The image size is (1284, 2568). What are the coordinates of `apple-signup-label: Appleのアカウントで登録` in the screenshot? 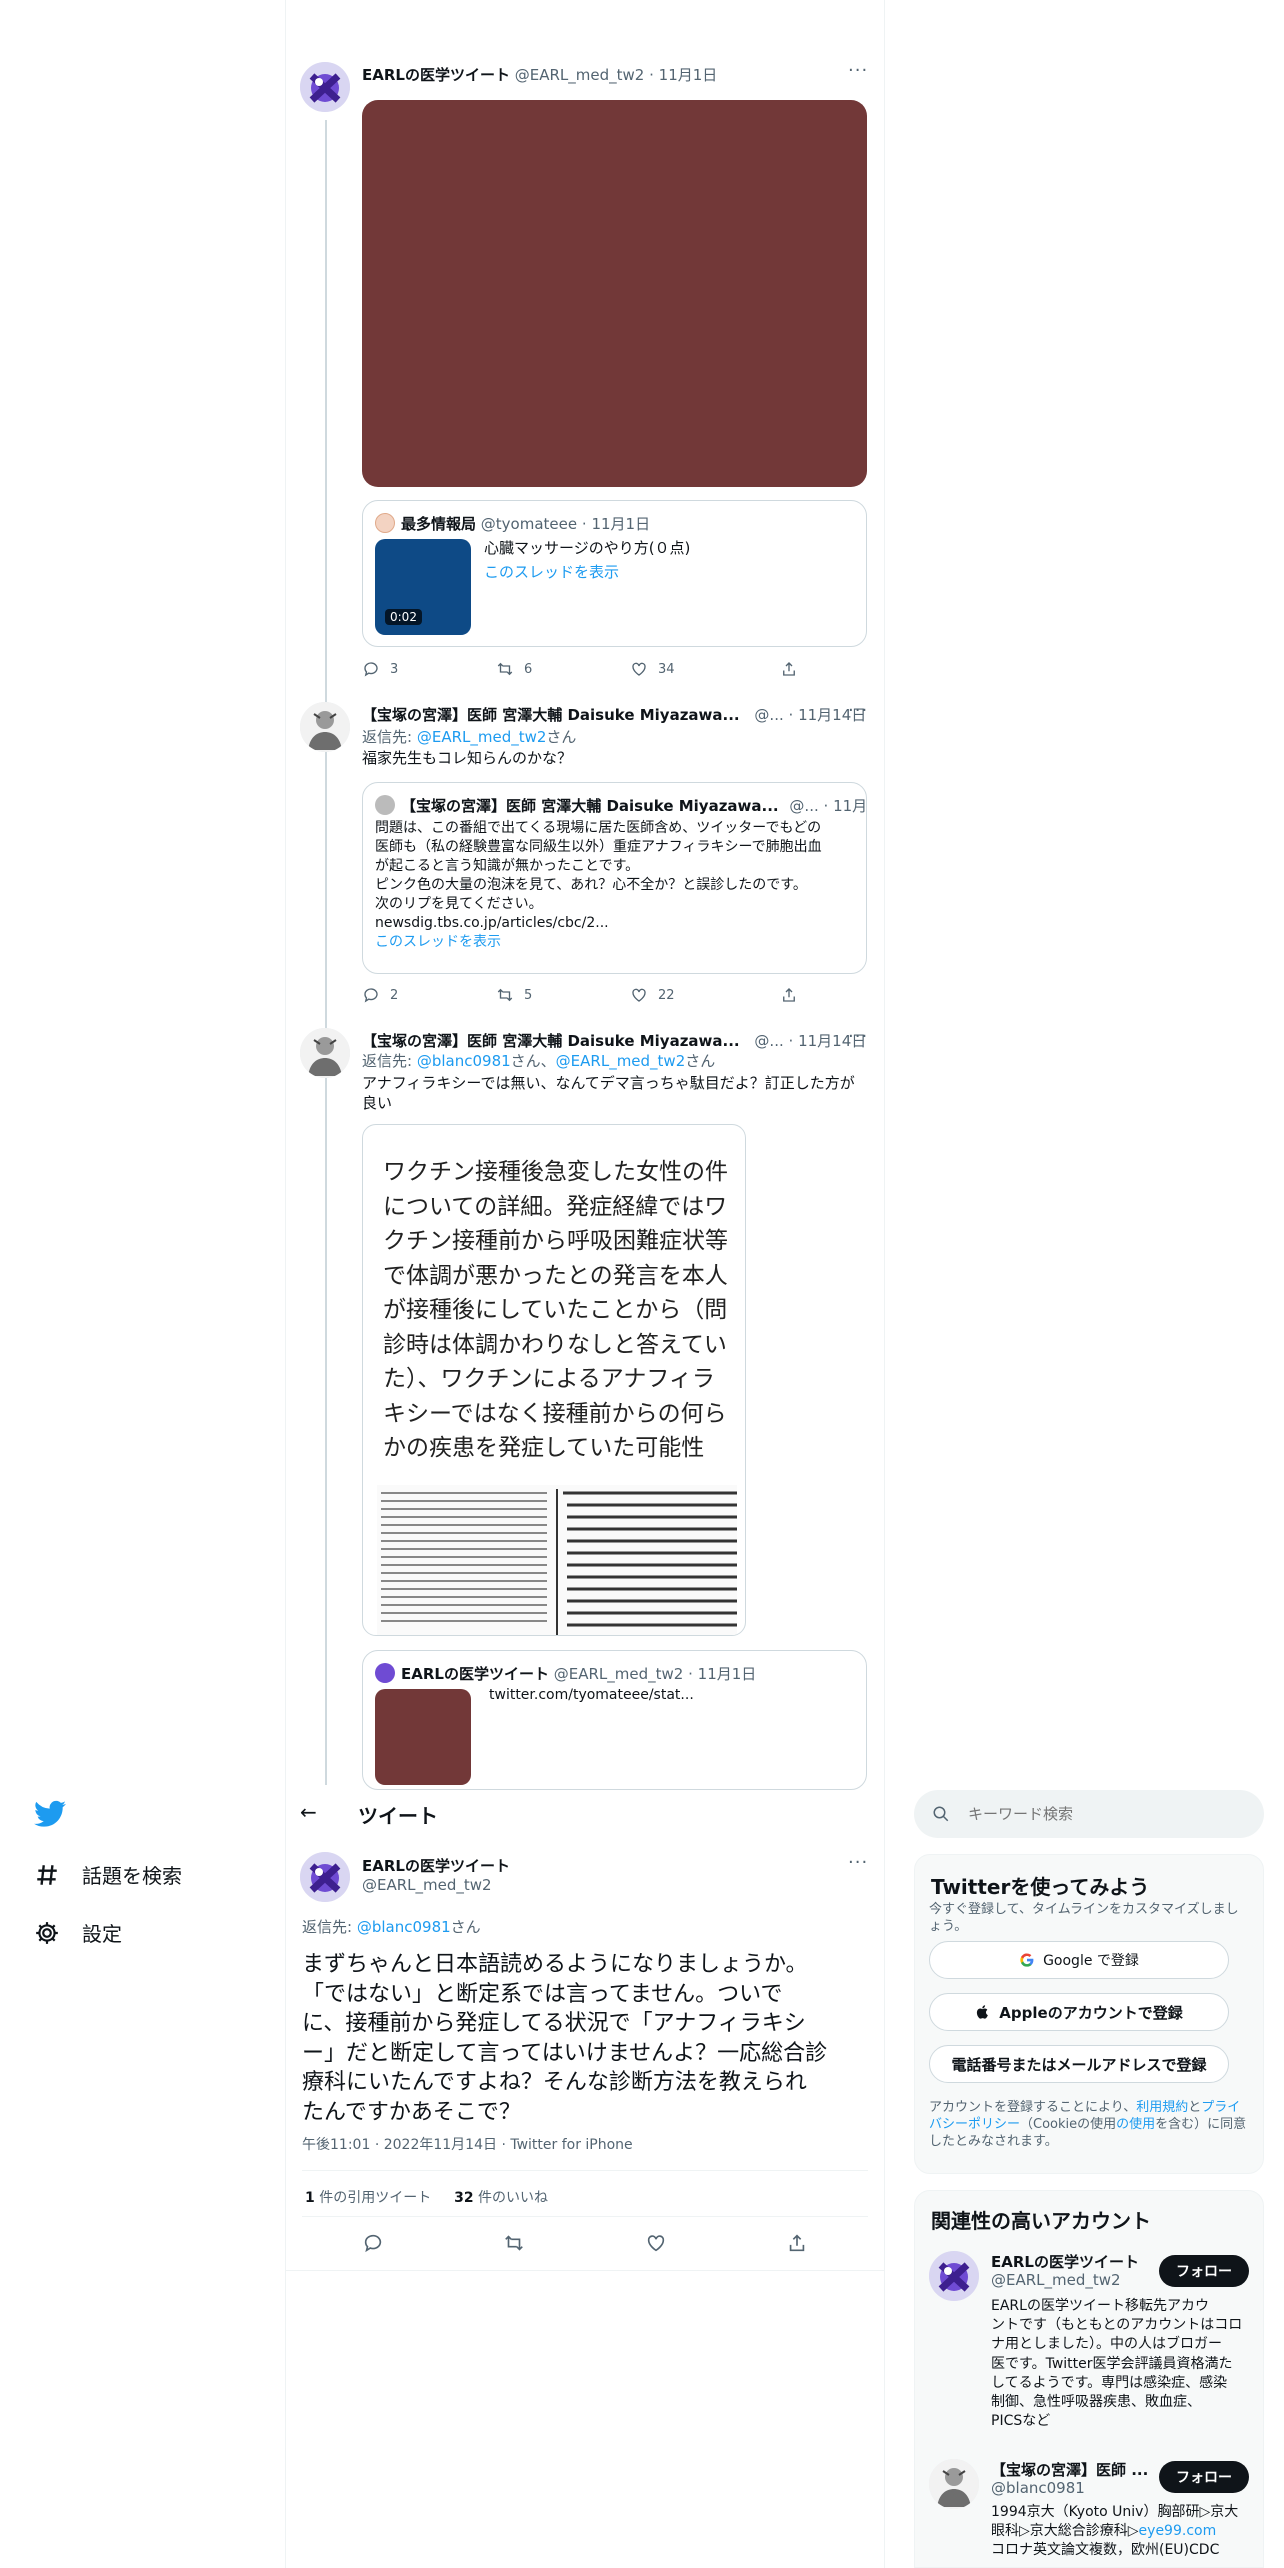 It's located at (1091, 2012).